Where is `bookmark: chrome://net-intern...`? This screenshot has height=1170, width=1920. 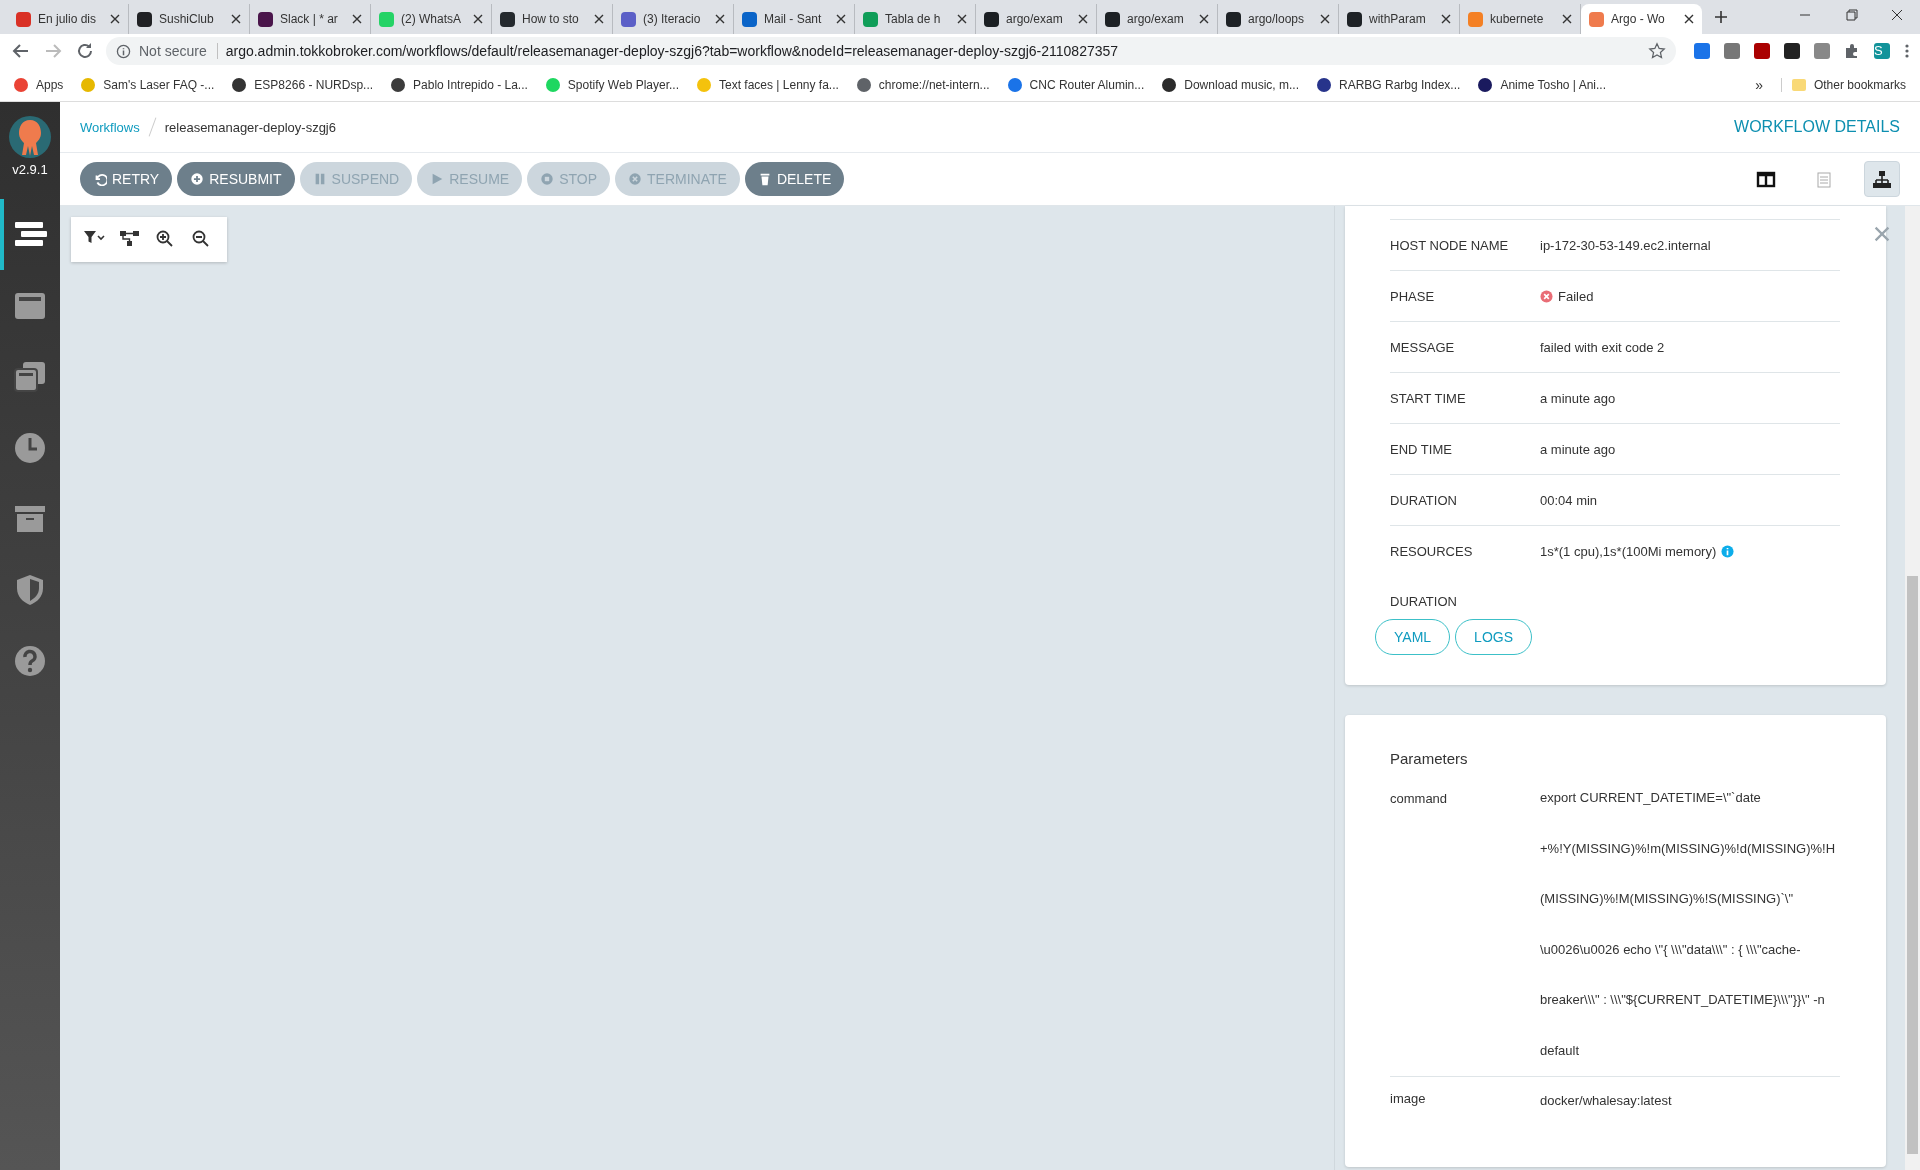 bookmark: chrome://net-intern... is located at coordinates (923, 84).